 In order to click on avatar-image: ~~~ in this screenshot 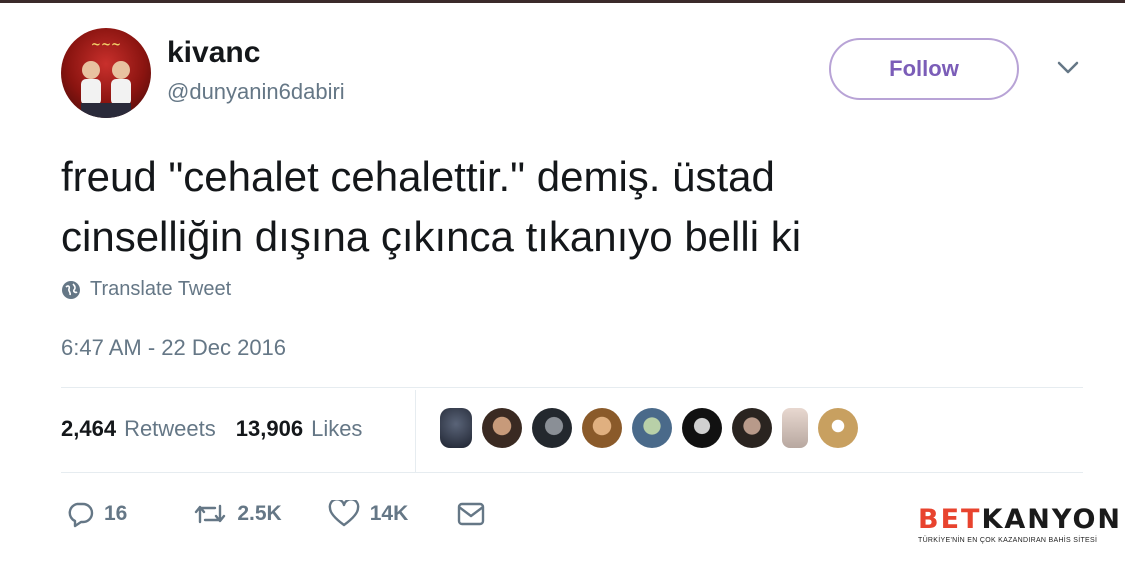, I will do `click(106, 77)`.